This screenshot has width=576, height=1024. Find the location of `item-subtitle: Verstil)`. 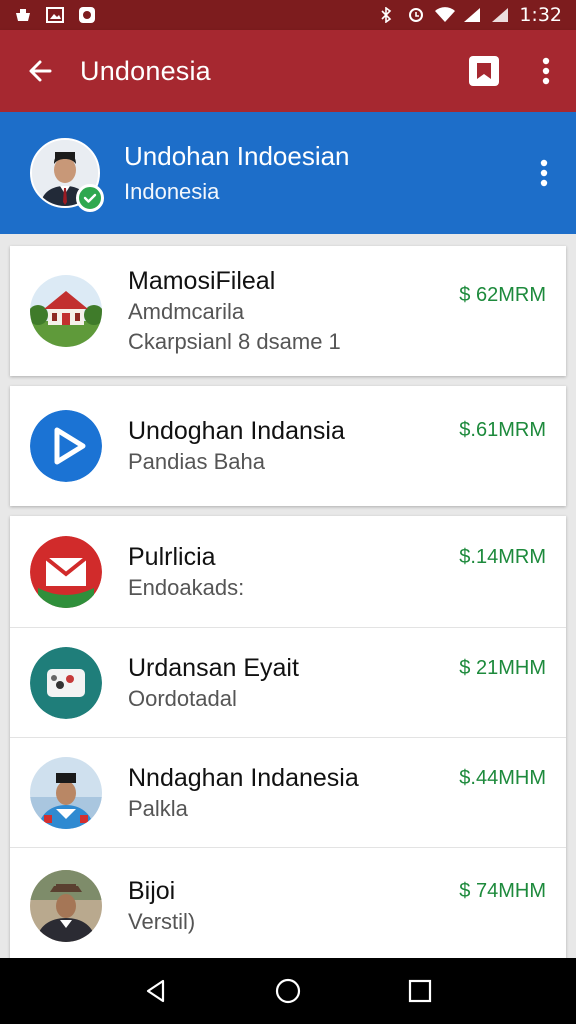

item-subtitle: Verstil) is located at coordinates (162, 921).